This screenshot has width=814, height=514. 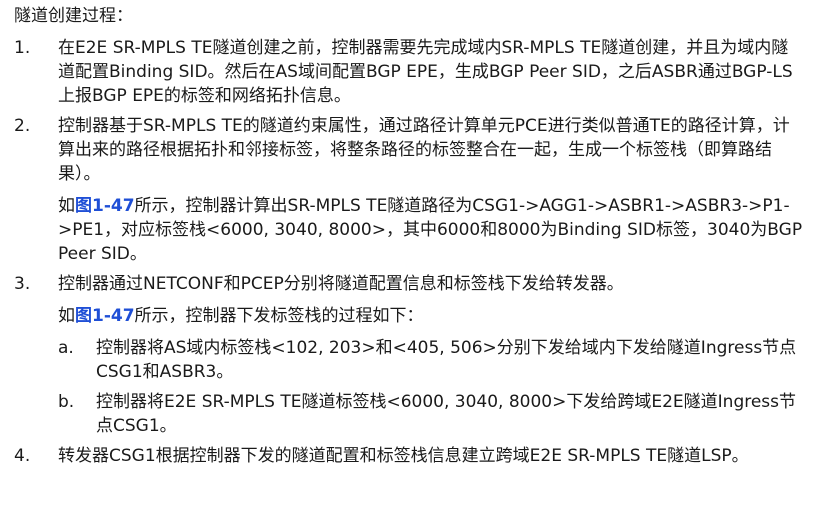 I want to click on step-number: 2., so click(x=22, y=126).